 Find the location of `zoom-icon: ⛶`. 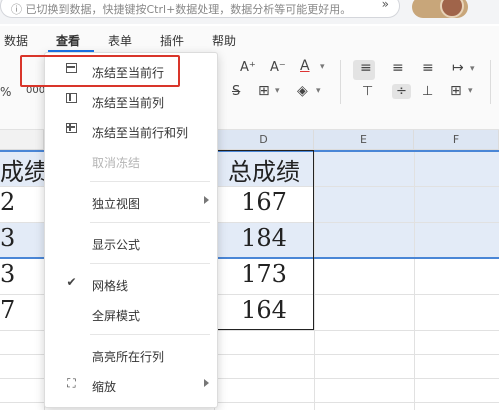

zoom-icon: ⛶ is located at coordinates (71, 383).